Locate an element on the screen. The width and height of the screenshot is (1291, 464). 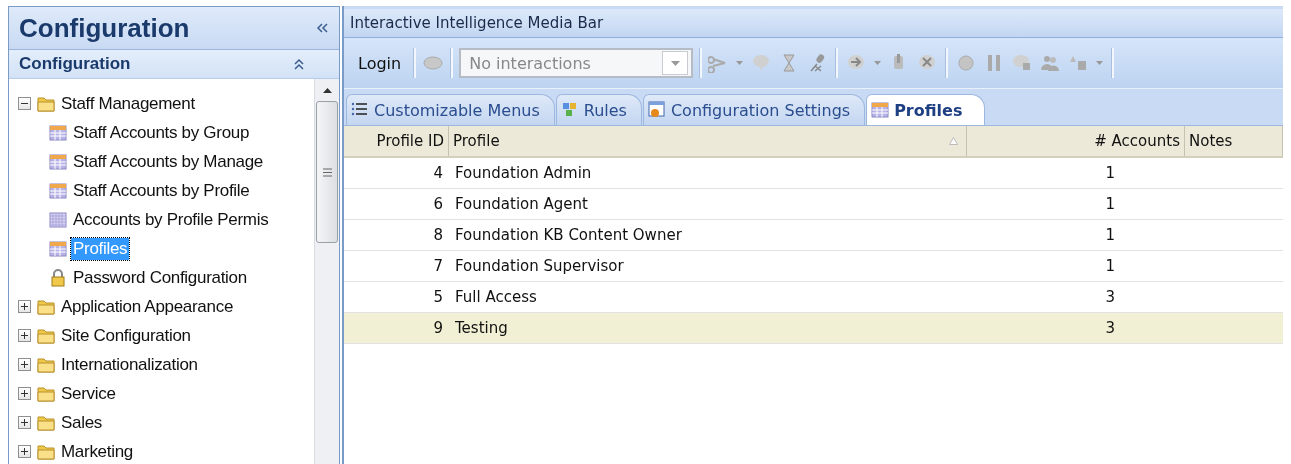
table-cell-text: 6 is located at coordinates (438, 204).